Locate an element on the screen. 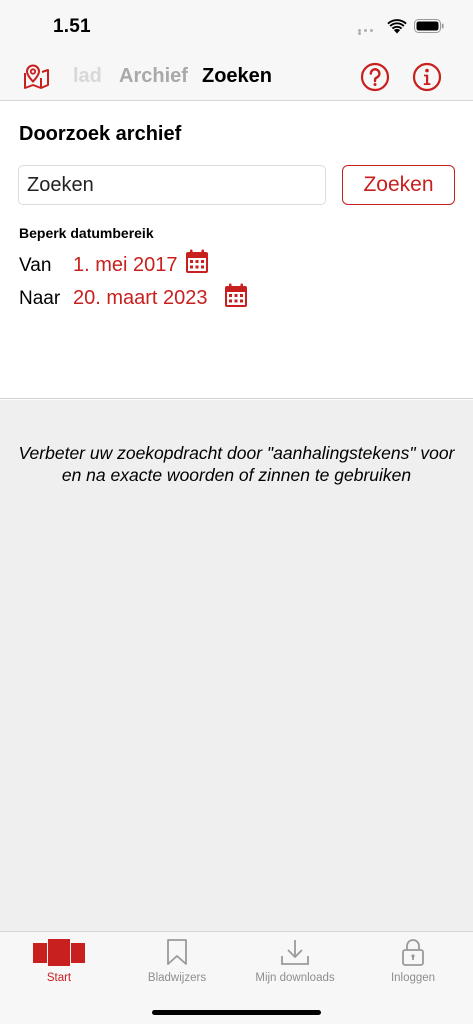 The width and height of the screenshot is (473, 1024). map-pin-icon is located at coordinates (36, 77).